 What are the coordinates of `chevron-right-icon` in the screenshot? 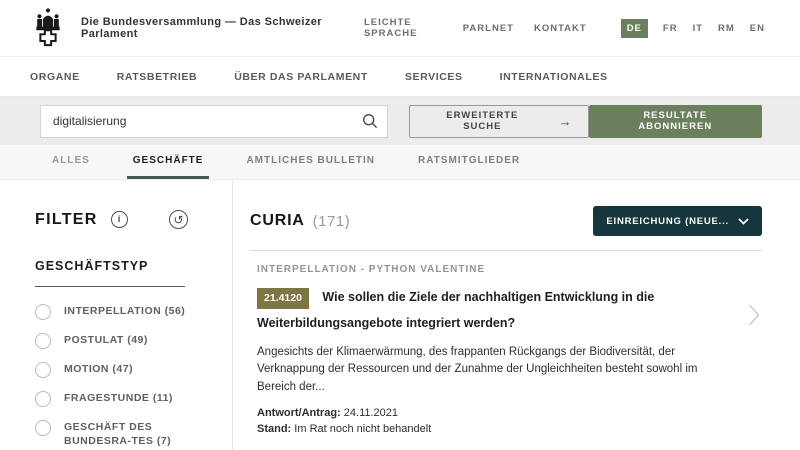 It's located at (754, 315).